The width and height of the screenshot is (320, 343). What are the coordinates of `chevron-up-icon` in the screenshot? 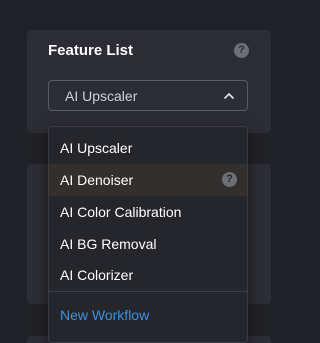 It's located at (229, 96).